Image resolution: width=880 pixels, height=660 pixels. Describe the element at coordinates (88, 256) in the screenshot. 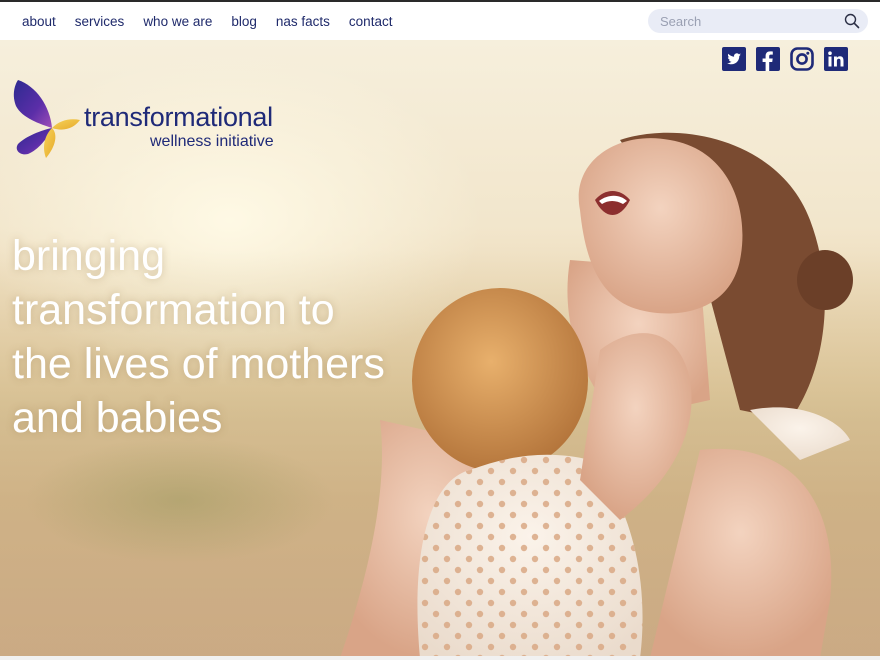

I see `tagline-line: bringing` at that location.